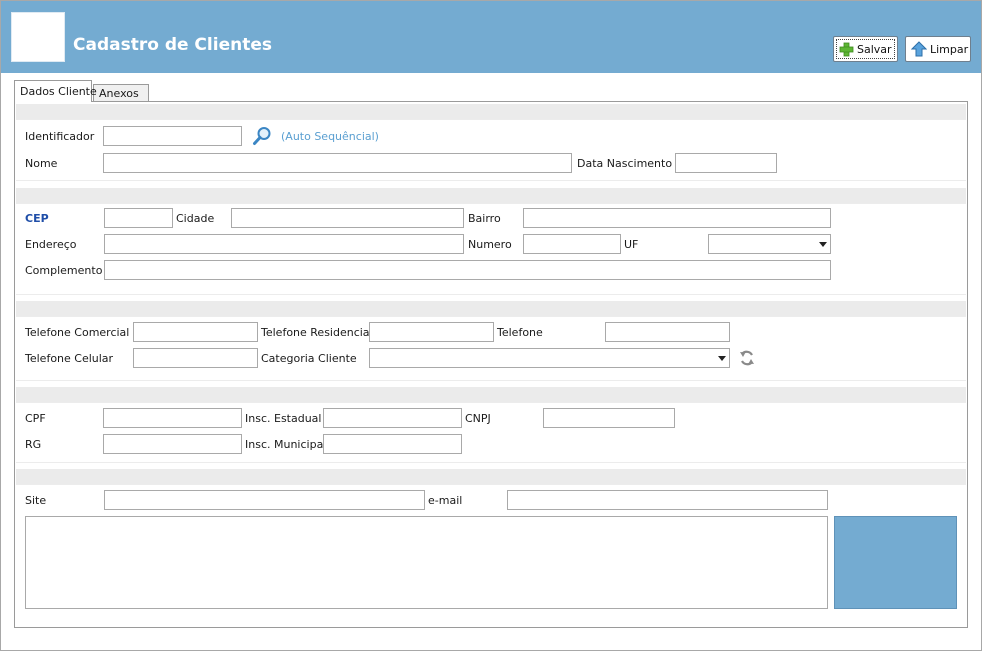 The height and width of the screenshot is (654, 986). I want to click on magnifier-icon, so click(262, 136).